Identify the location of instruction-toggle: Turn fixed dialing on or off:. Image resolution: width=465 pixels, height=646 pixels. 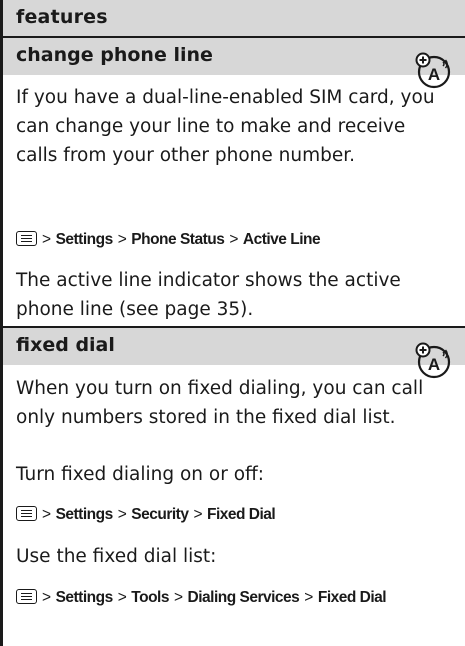
(140, 474).